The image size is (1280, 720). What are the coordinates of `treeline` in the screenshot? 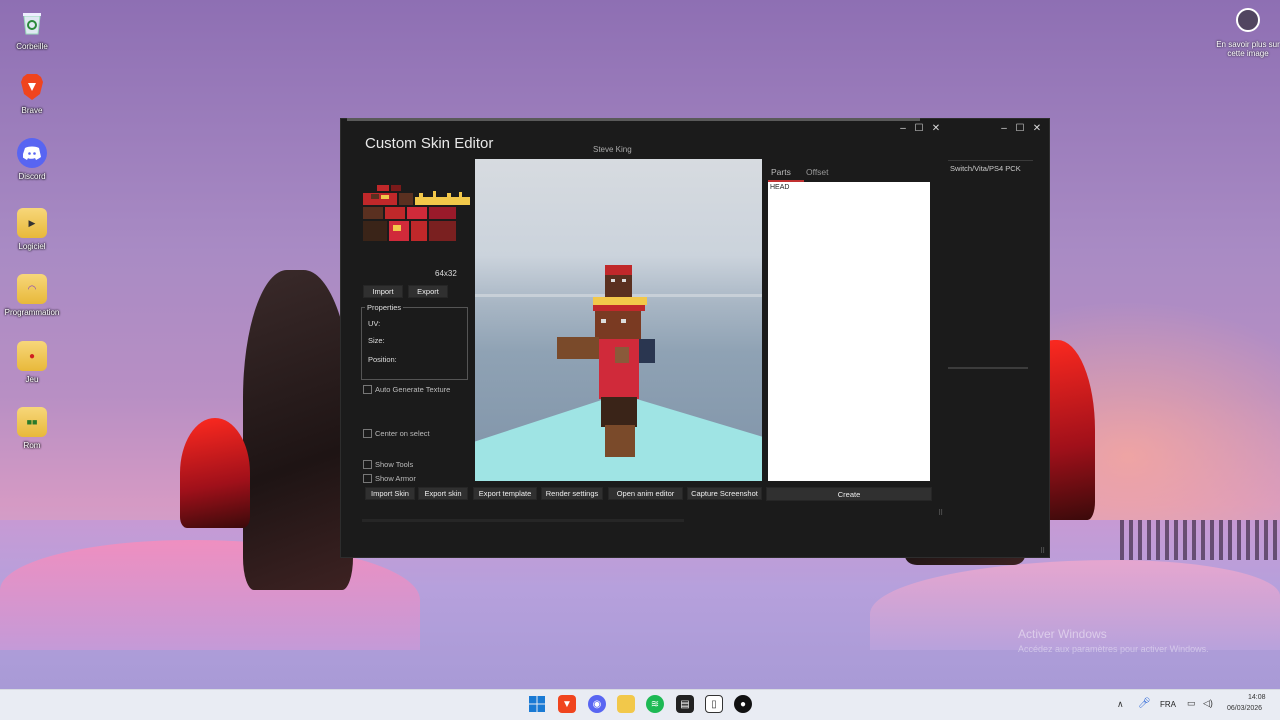 It's located at (1200, 540).